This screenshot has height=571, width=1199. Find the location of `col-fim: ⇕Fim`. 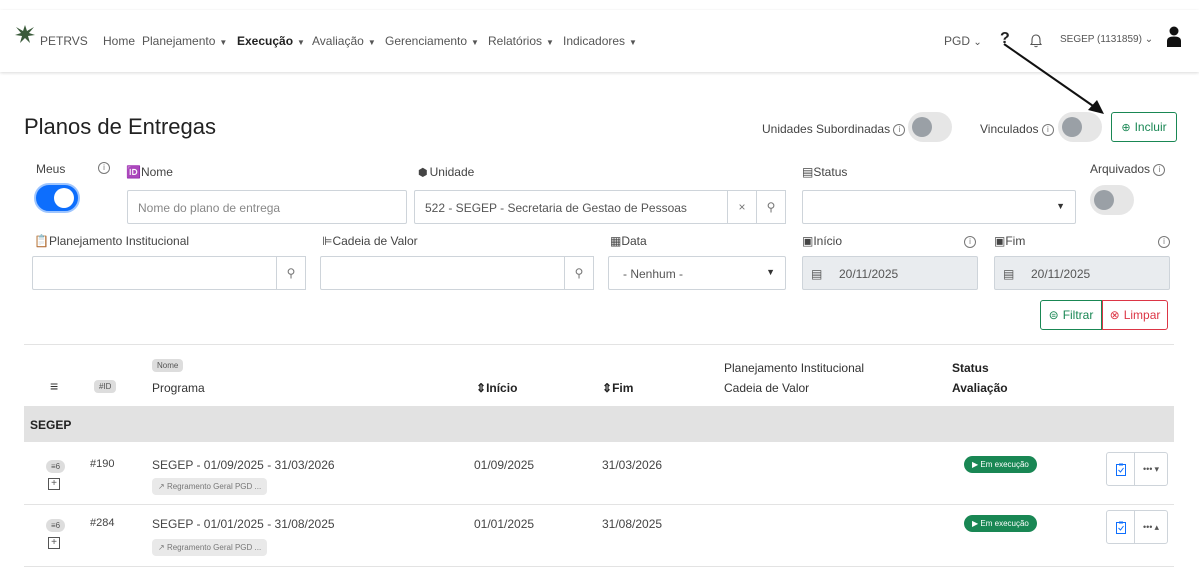

col-fim: ⇕Fim is located at coordinates (617, 388).